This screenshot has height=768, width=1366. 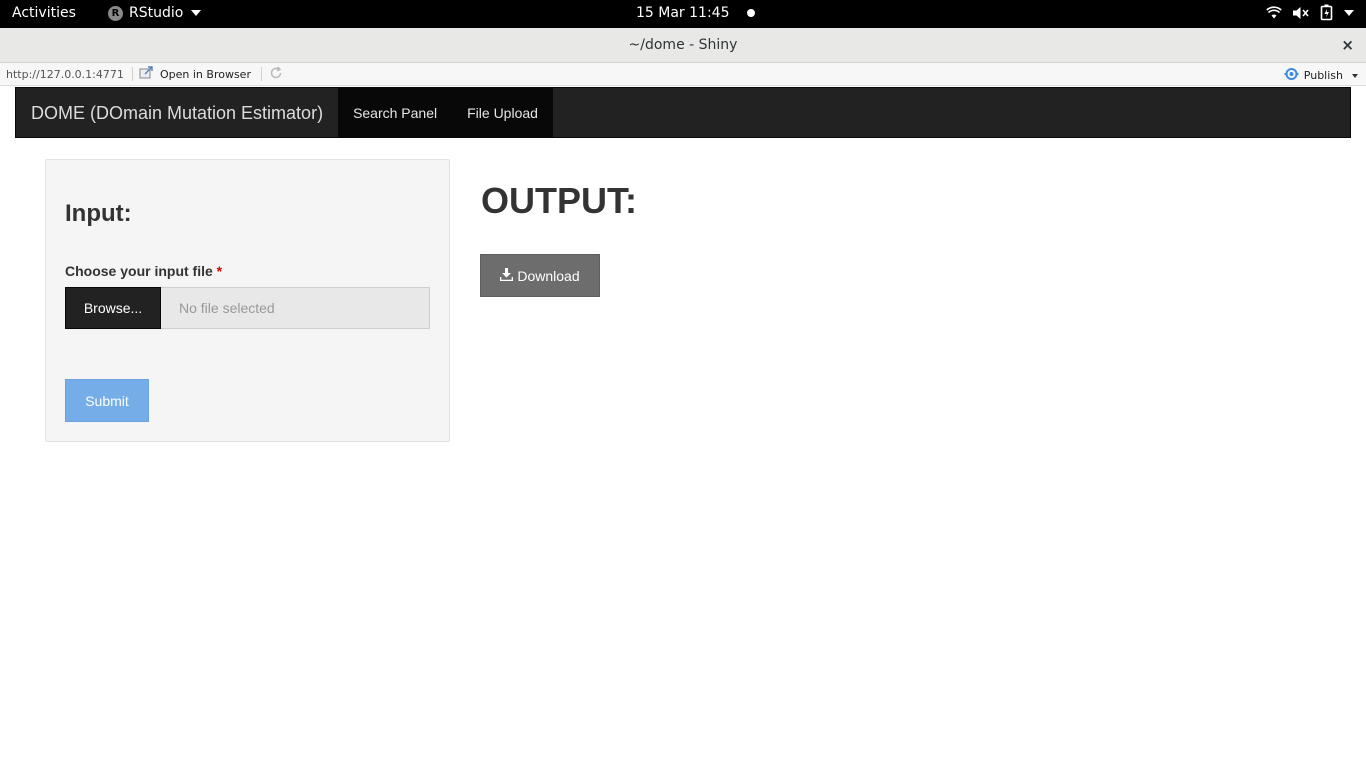 What do you see at coordinates (751, 13) in the screenshot?
I see `notification-dot-icon` at bounding box center [751, 13].